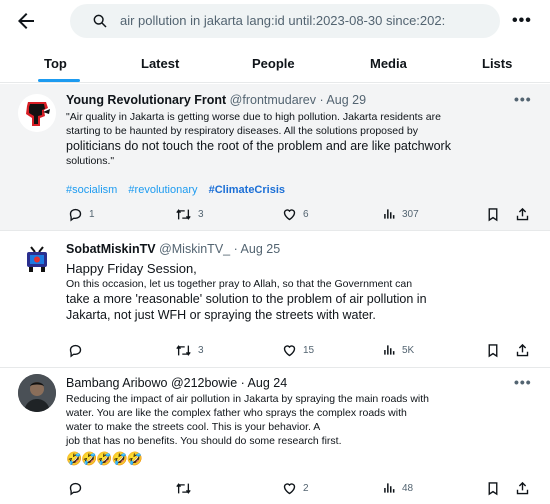 The image size is (550, 504). I want to click on views-button: 5K, so click(398, 350).